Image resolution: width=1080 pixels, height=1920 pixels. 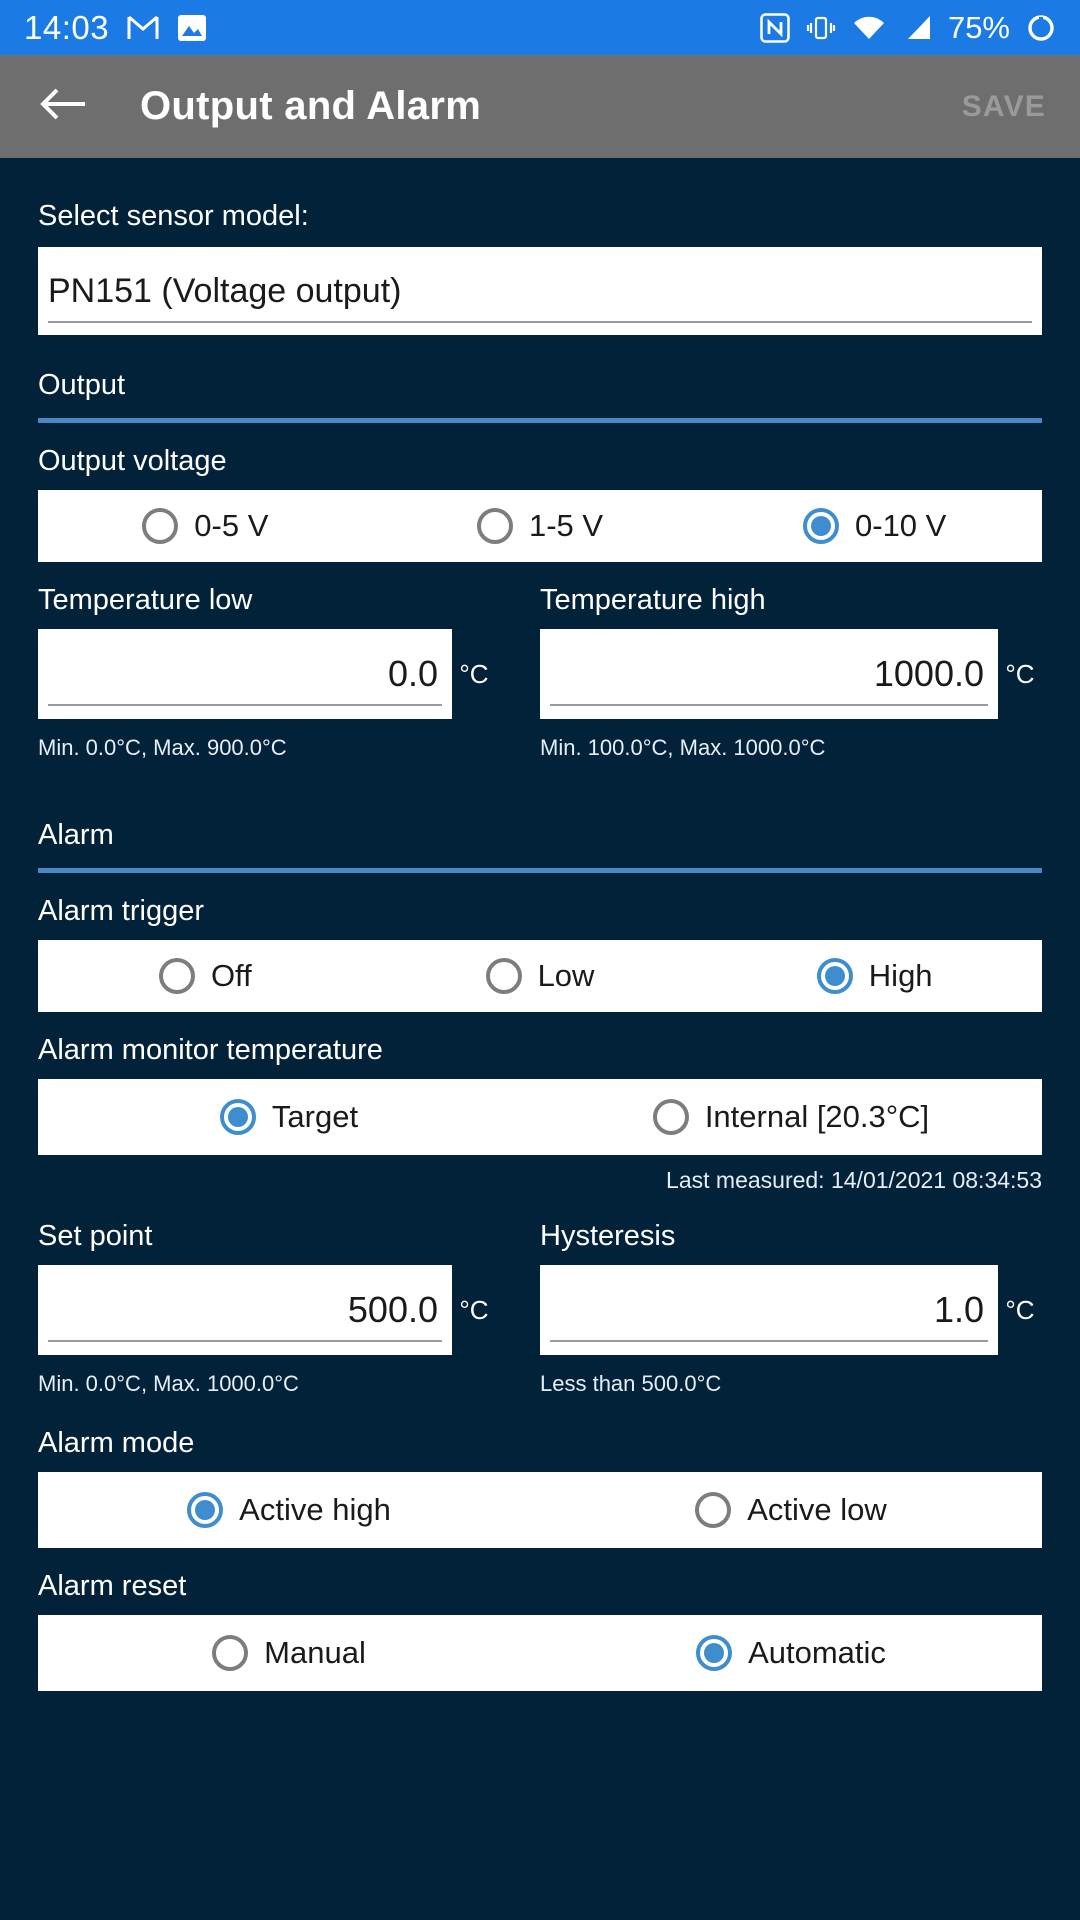 I want to click on radio-label: Automatic, so click(x=817, y=1652).